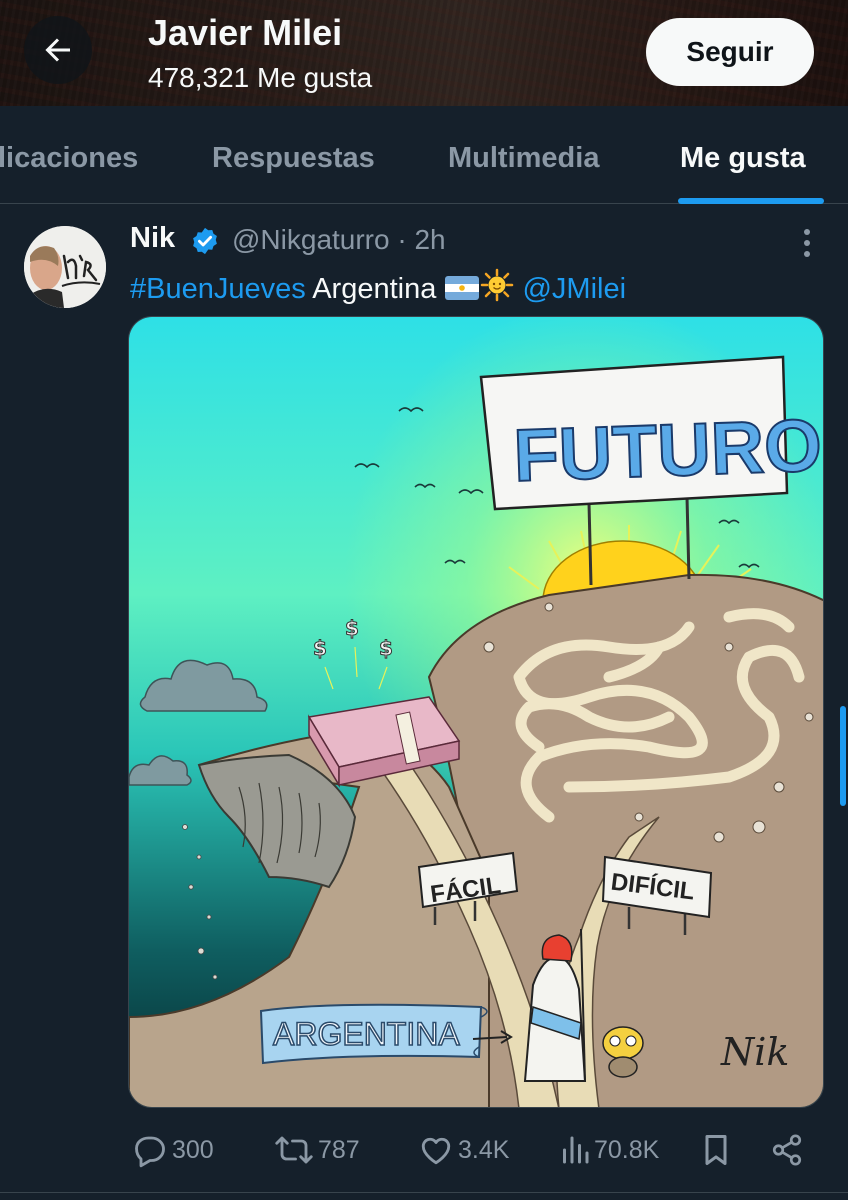  Describe the element at coordinates (294, 1150) in the screenshot. I see `repost-icon` at that location.